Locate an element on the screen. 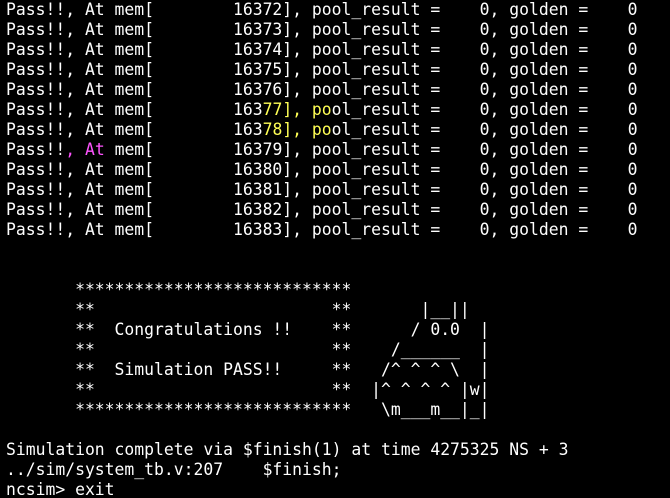  banner-line: ** ** /______ | is located at coordinates (248, 349).